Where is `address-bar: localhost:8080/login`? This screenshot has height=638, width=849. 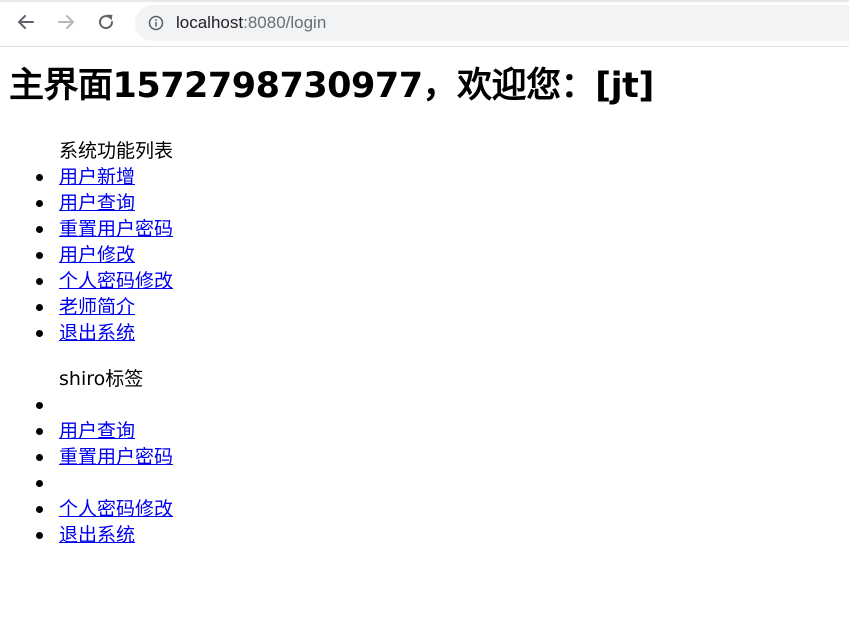 address-bar: localhost:8080/login is located at coordinates (492, 23).